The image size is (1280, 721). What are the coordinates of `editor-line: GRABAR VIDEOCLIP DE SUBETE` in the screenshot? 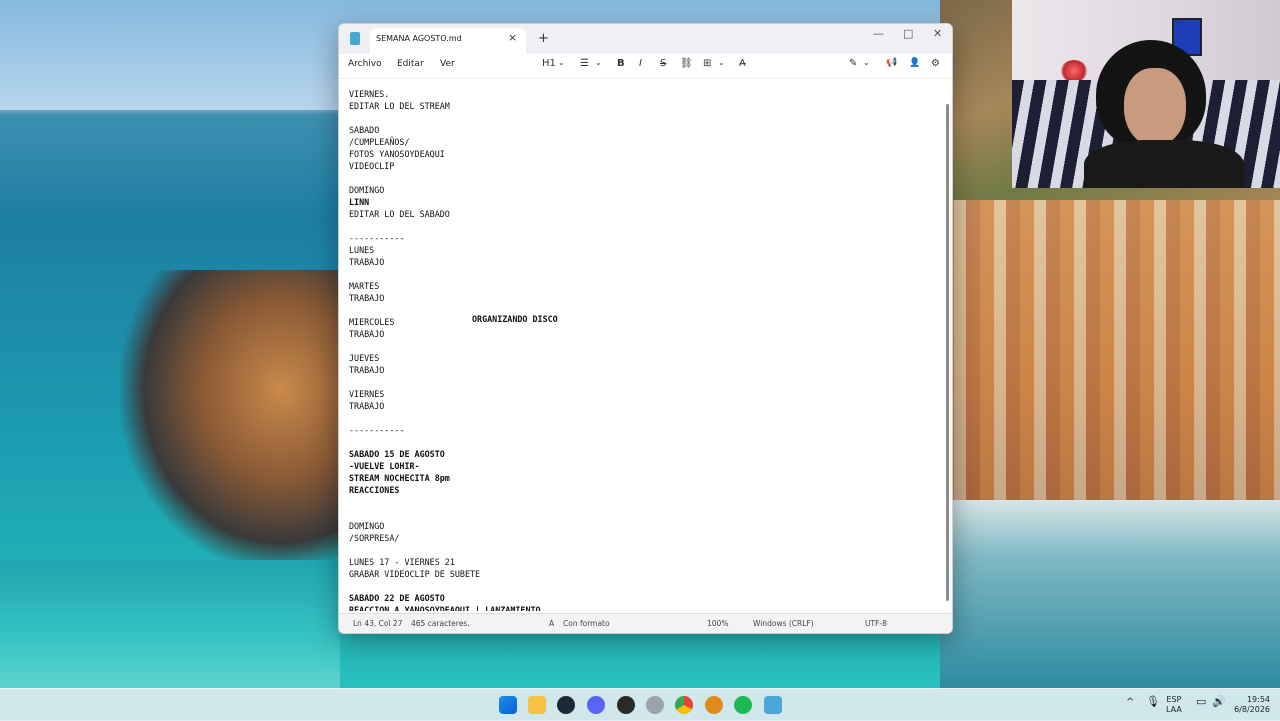 It's located at (415, 574).